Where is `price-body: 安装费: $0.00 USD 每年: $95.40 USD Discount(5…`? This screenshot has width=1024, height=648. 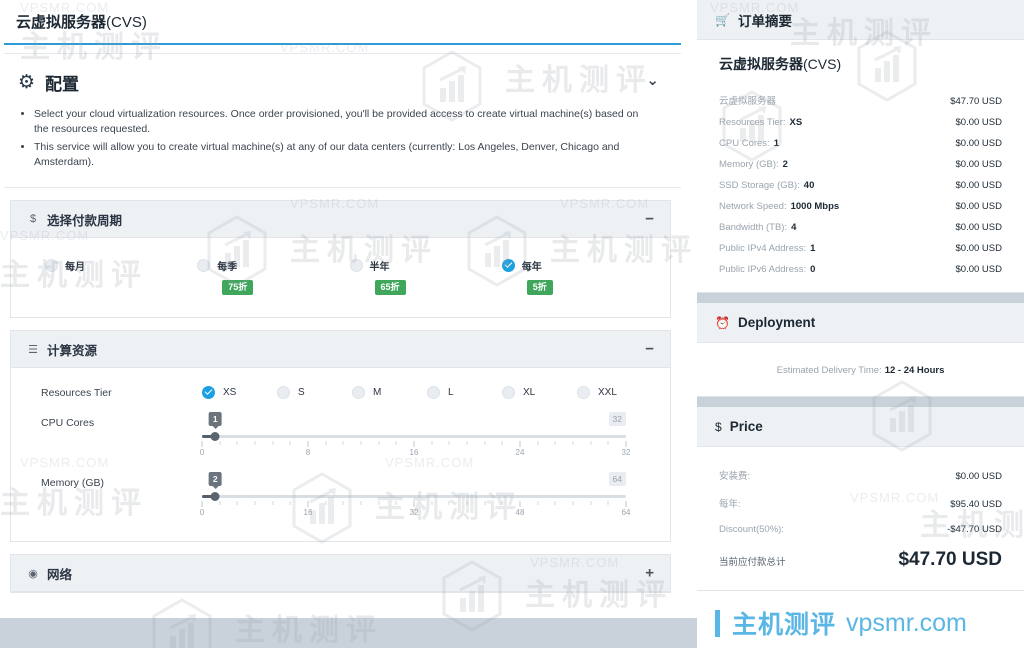 price-body: 安装费: $0.00 USD 每年: $95.40 USD Discount(5… is located at coordinates (860, 518).